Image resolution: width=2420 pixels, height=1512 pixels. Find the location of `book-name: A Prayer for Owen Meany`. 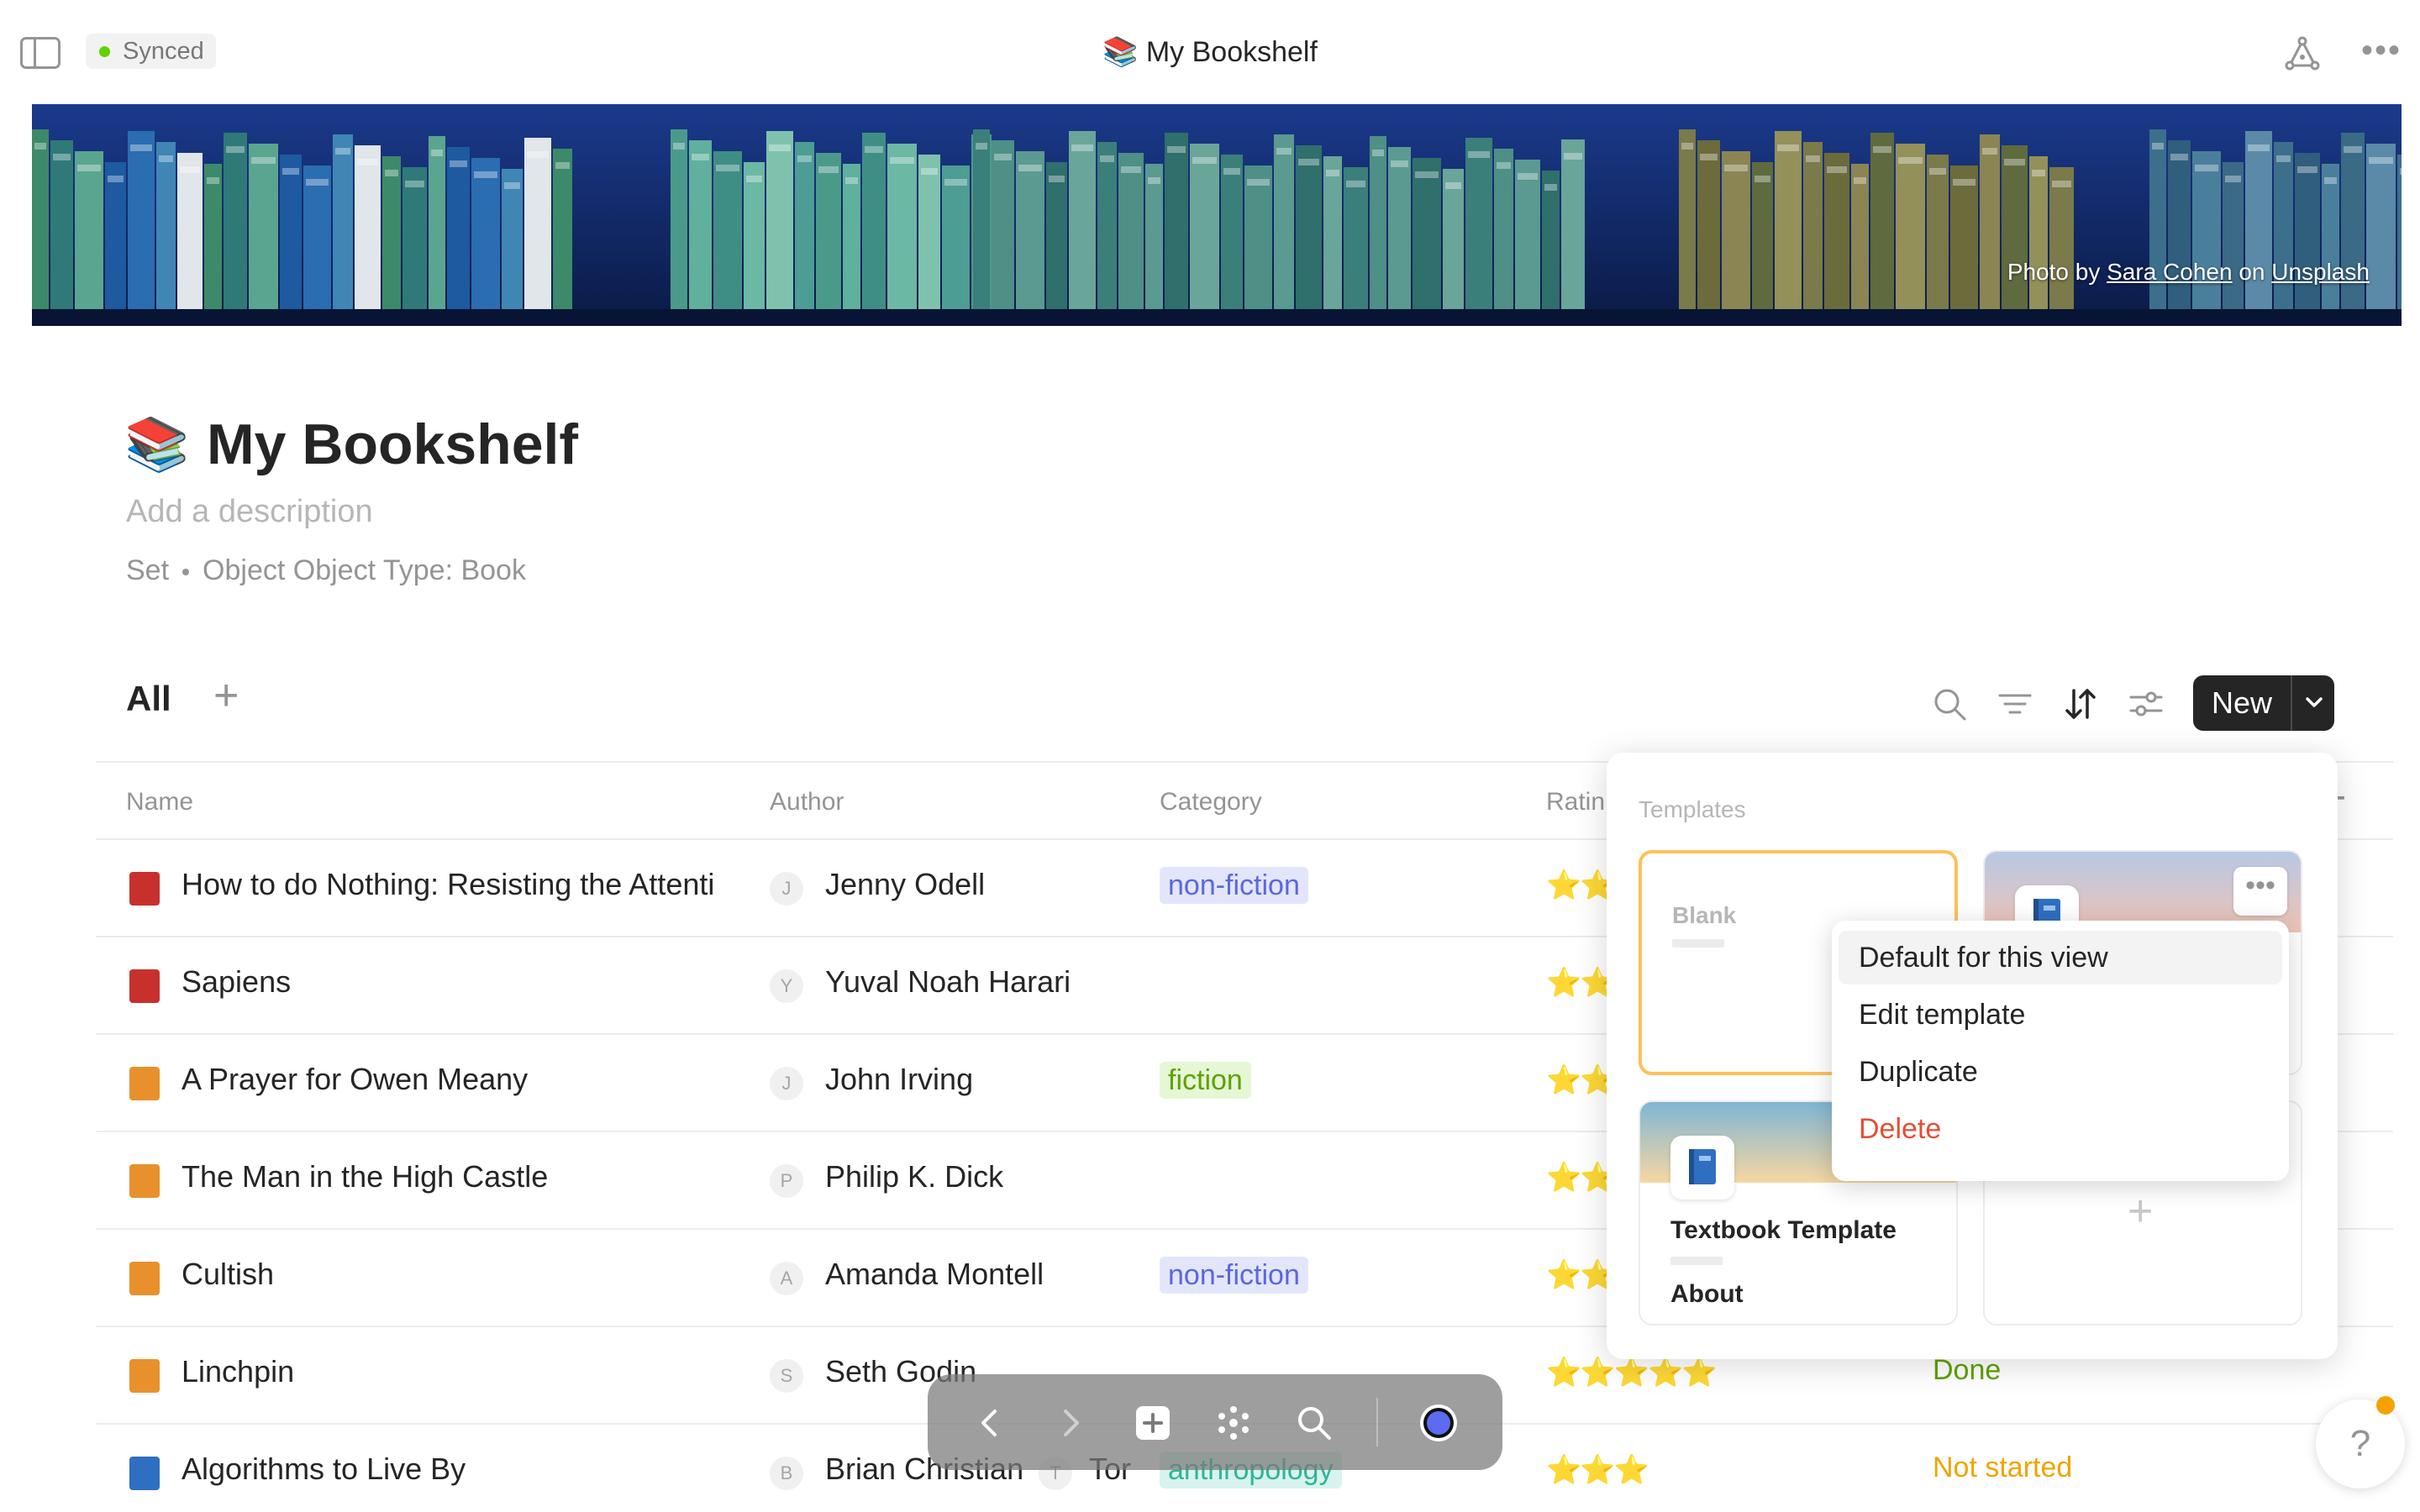

book-name: A Prayer for Owen Meany is located at coordinates (355, 1079).